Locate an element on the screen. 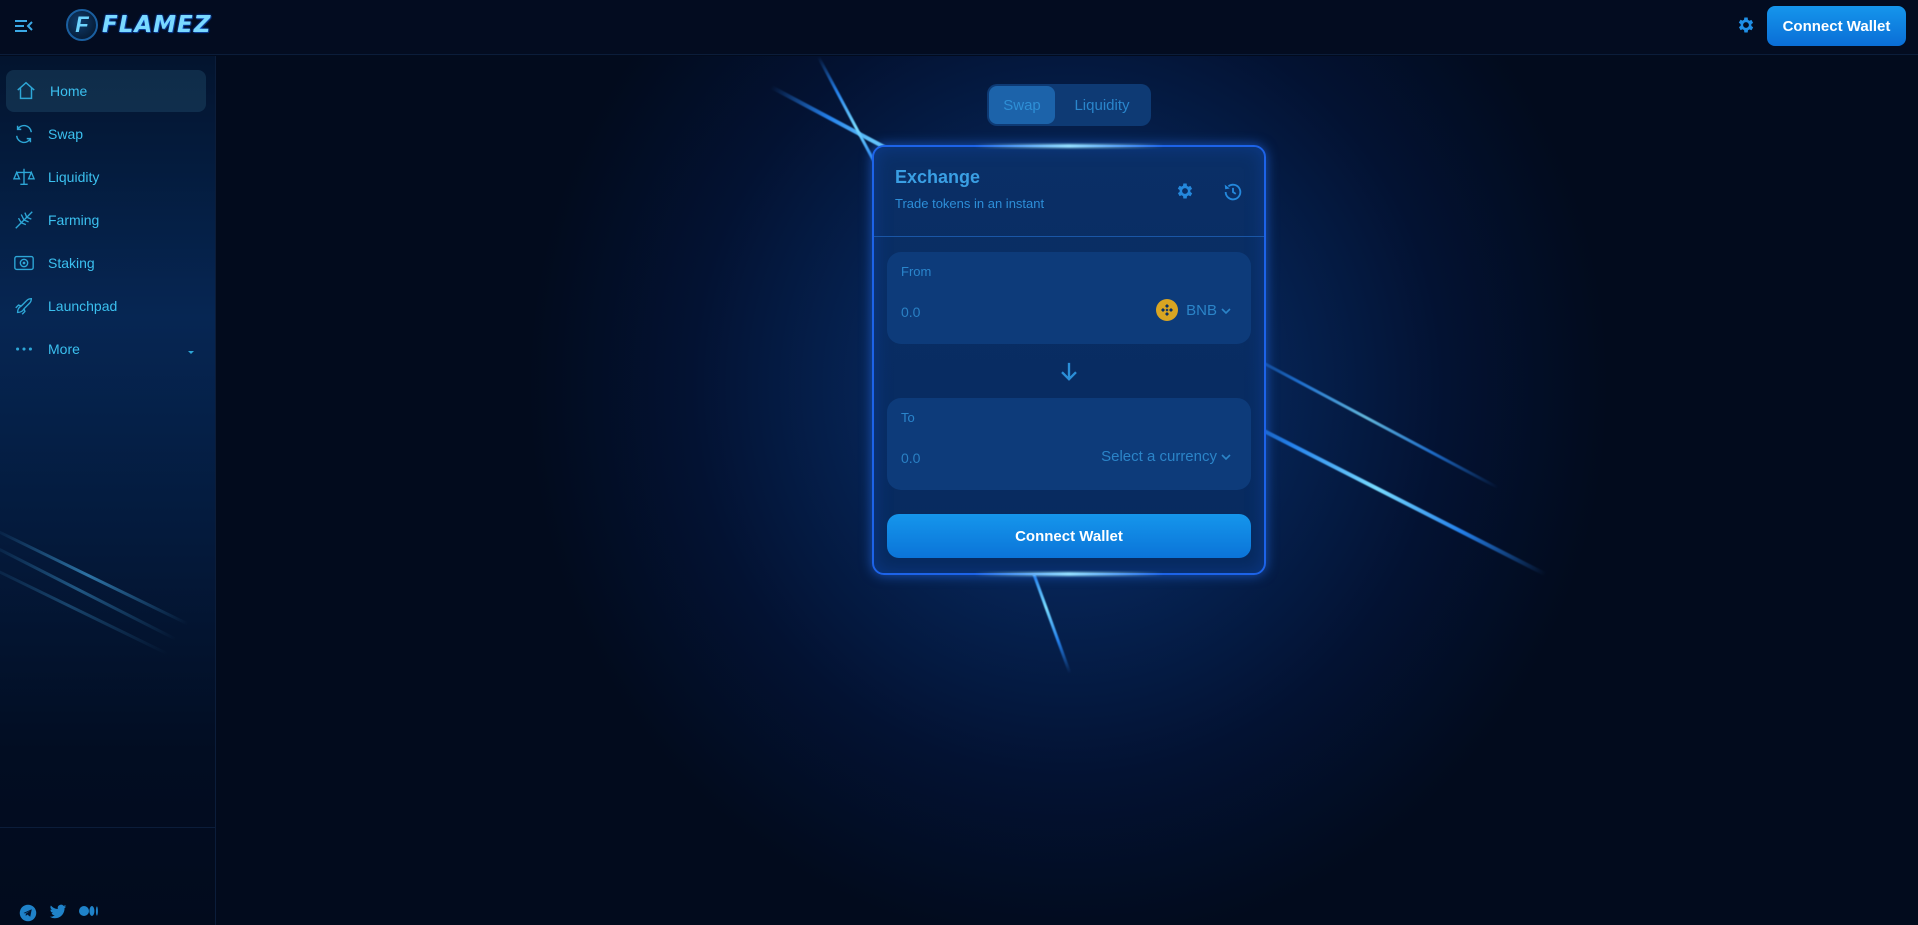 The width and height of the screenshot is (1918, 925). to-amount-input is located at coordinates (986, 458).